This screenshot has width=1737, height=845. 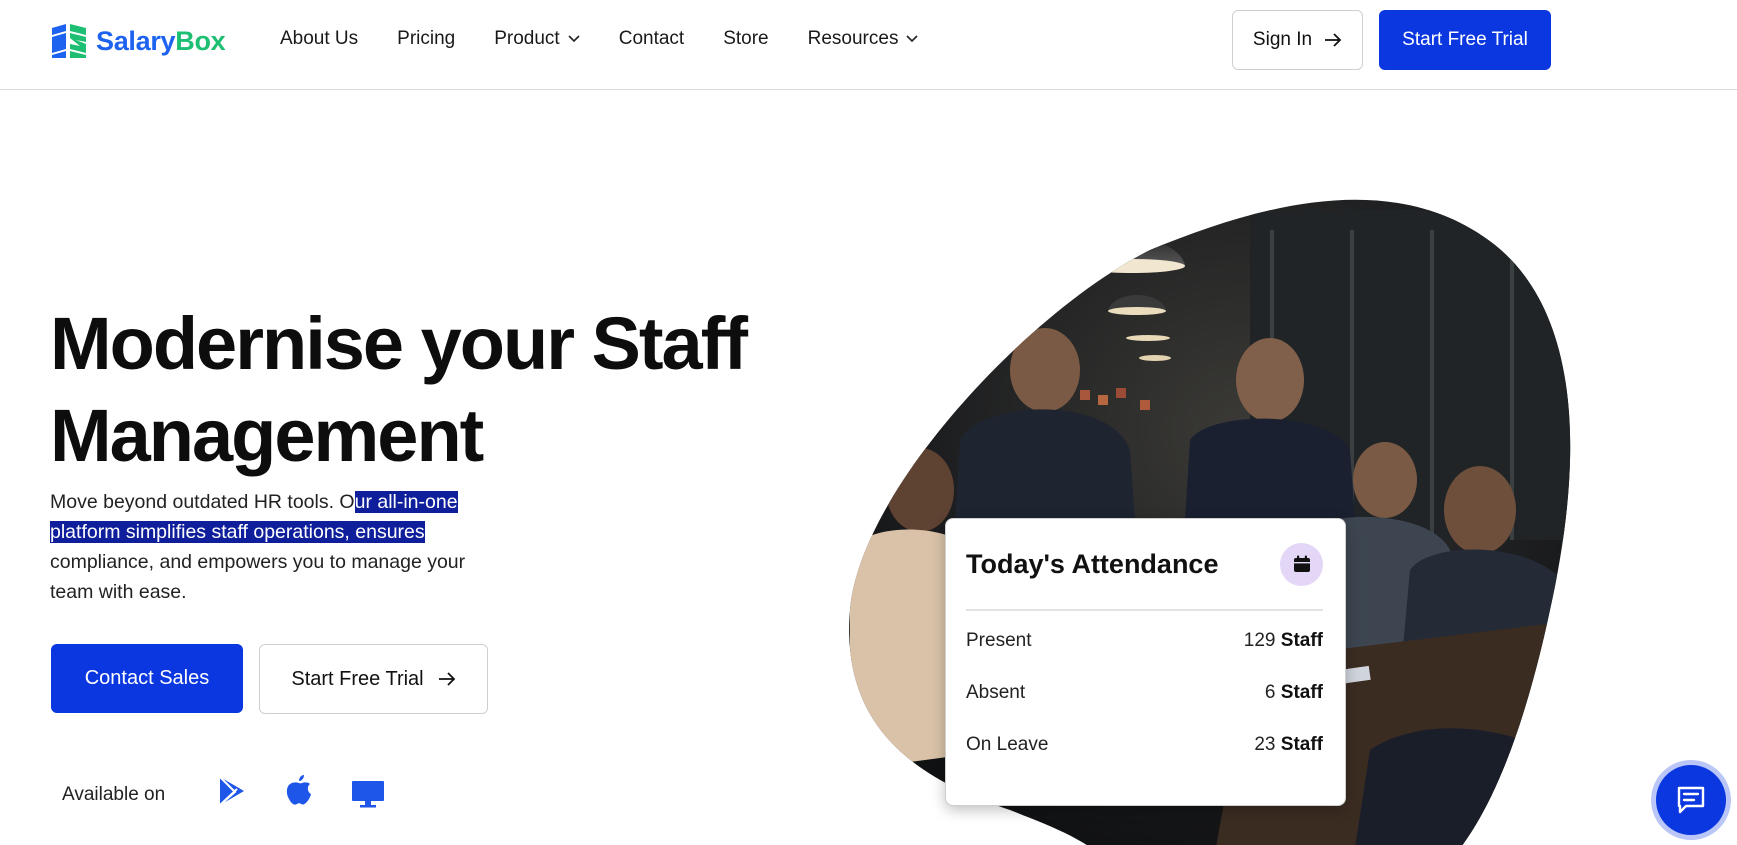 I want to click on attendance-row-on-leave: On Leave 23 Staff, so click(x=1144, y=745).